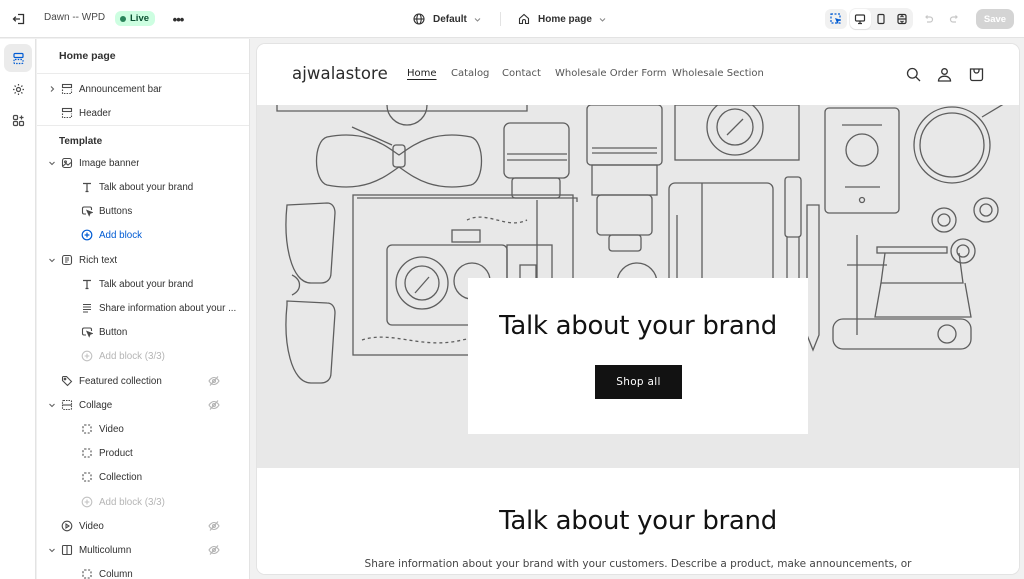 Image resolution: width=1024 pixels, height=579 pixels. I want to click on nav-link-wholesale-order-form: Wholesale Order Form, so click(611, 73).